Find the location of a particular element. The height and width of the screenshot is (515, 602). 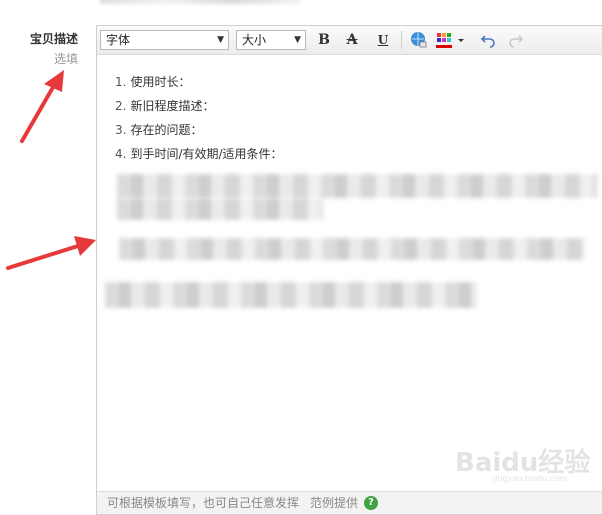

watermark-url: jingyan.baidu.com is located at coordinates (530, 478).